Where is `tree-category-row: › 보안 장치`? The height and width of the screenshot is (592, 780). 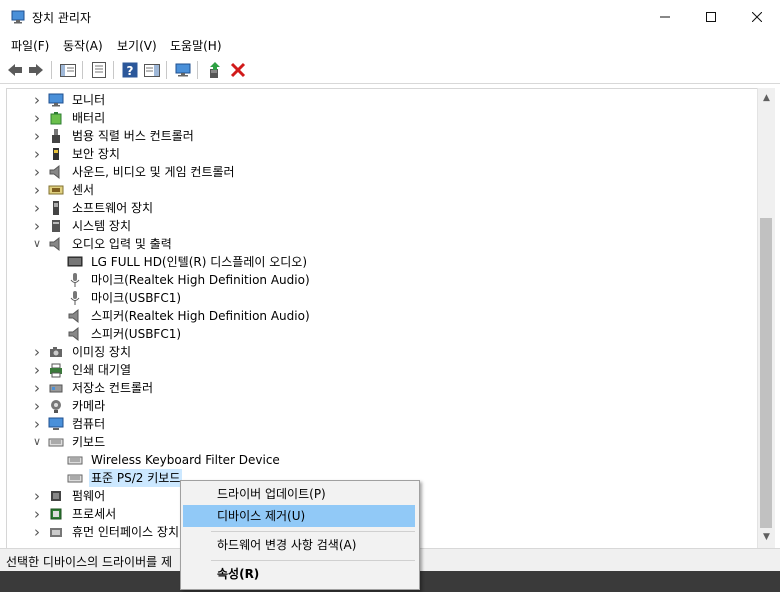
tree-category-row: › 보안 장치 is located at coordinates (377, 154).